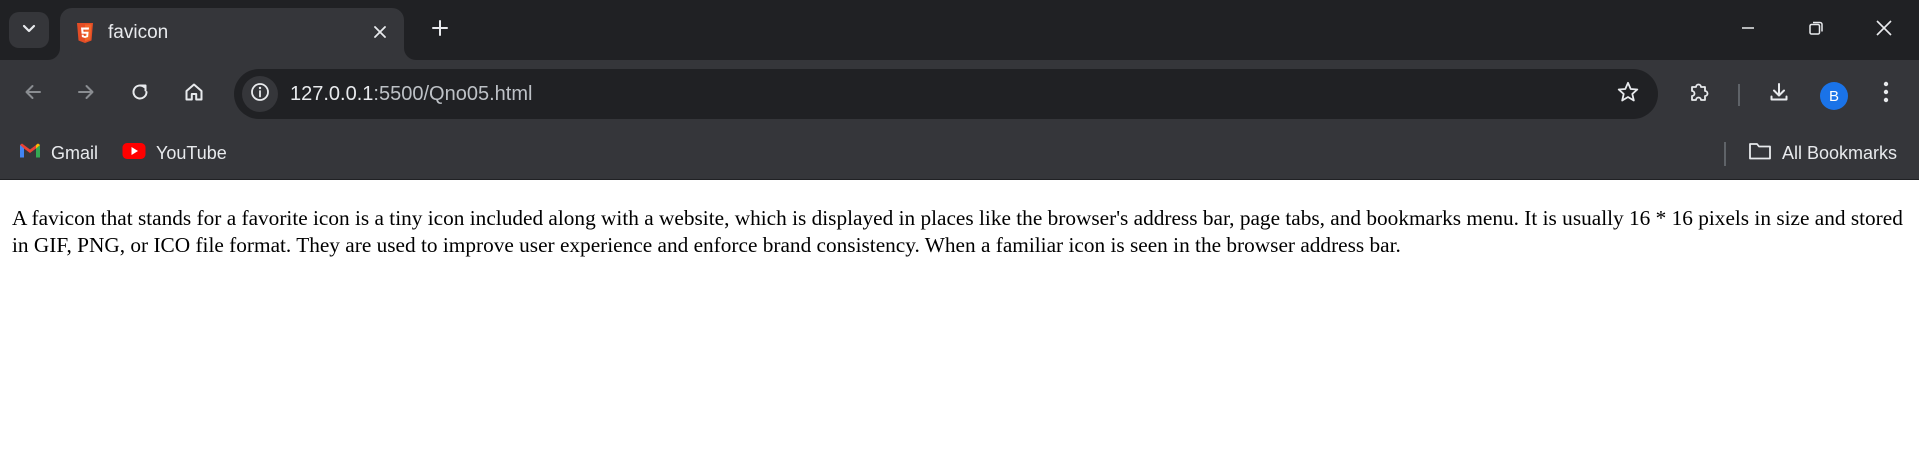 The image size is (1919, 470). Describe the element at coordinates (30, 153) in the screenshot. I see `gmail-icon` at that location.